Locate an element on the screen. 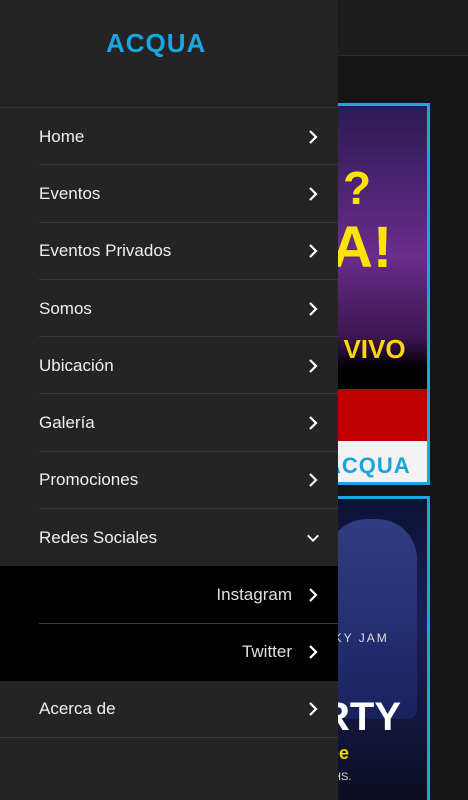  menu-item-acerca-de: Acerca de is located at coordinates (169, 710).